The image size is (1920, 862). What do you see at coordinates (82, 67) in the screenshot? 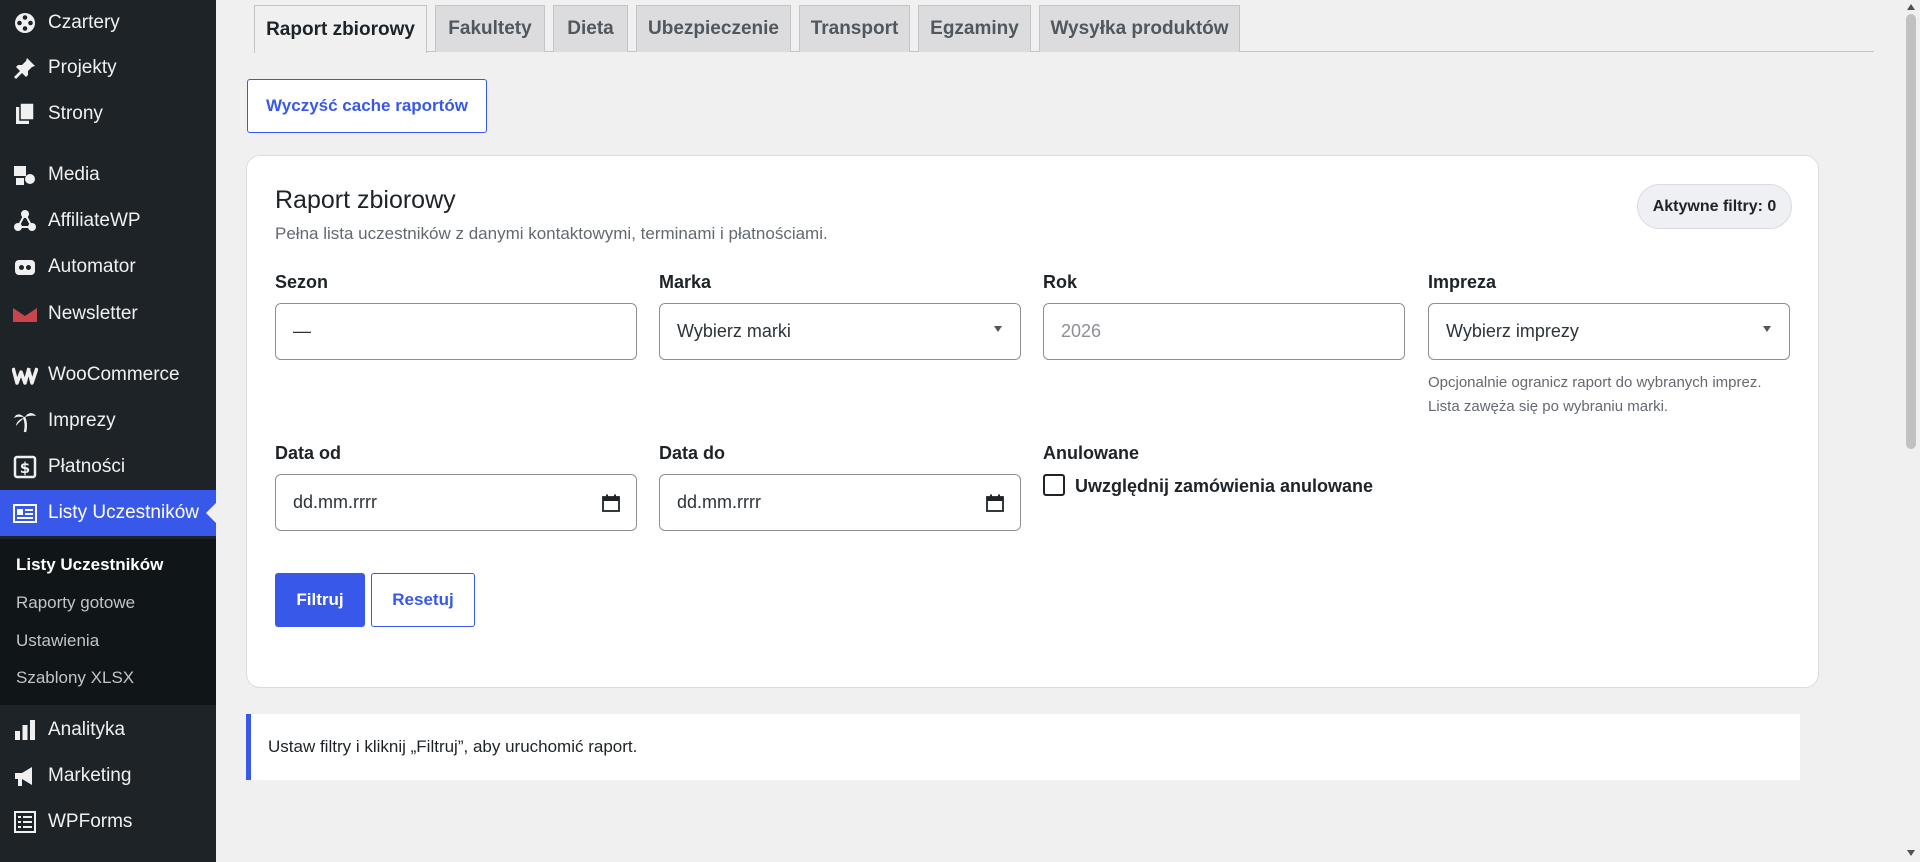
I see `menu-label: Projekty` at bounding box center [82, 67].